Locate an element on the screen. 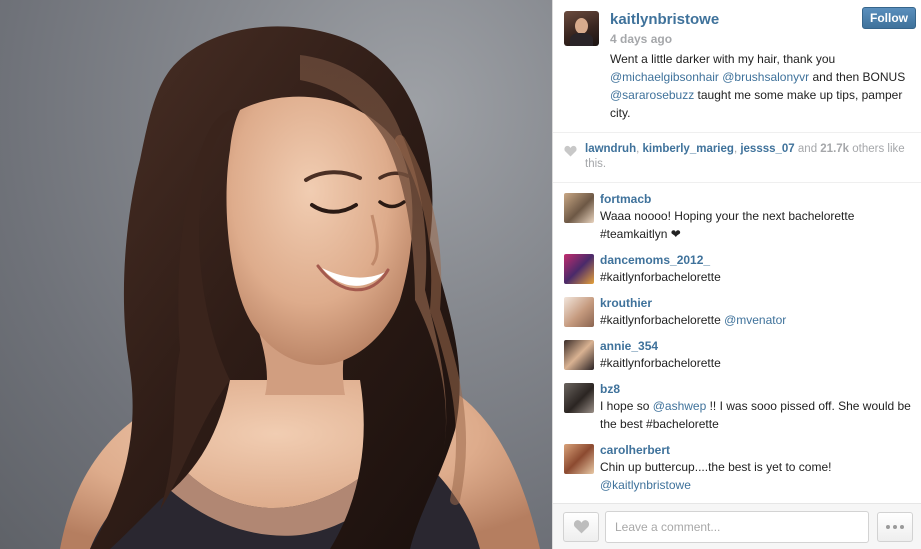 The image size is (921, 549). caption-mention-link: @sararosebuzz is located at coordinates (652, 95).